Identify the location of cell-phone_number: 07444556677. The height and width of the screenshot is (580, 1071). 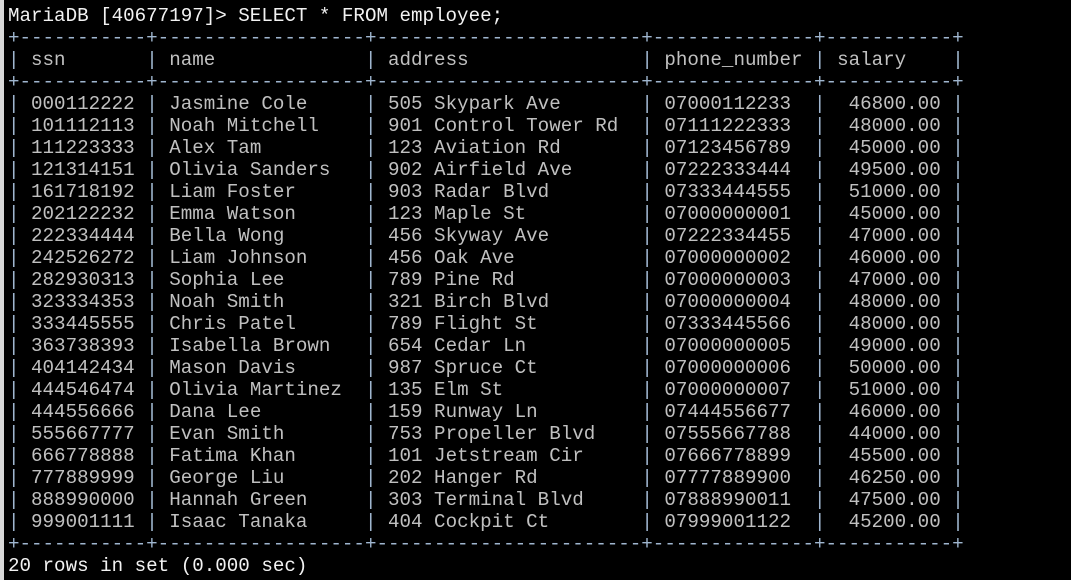
(733, 412).